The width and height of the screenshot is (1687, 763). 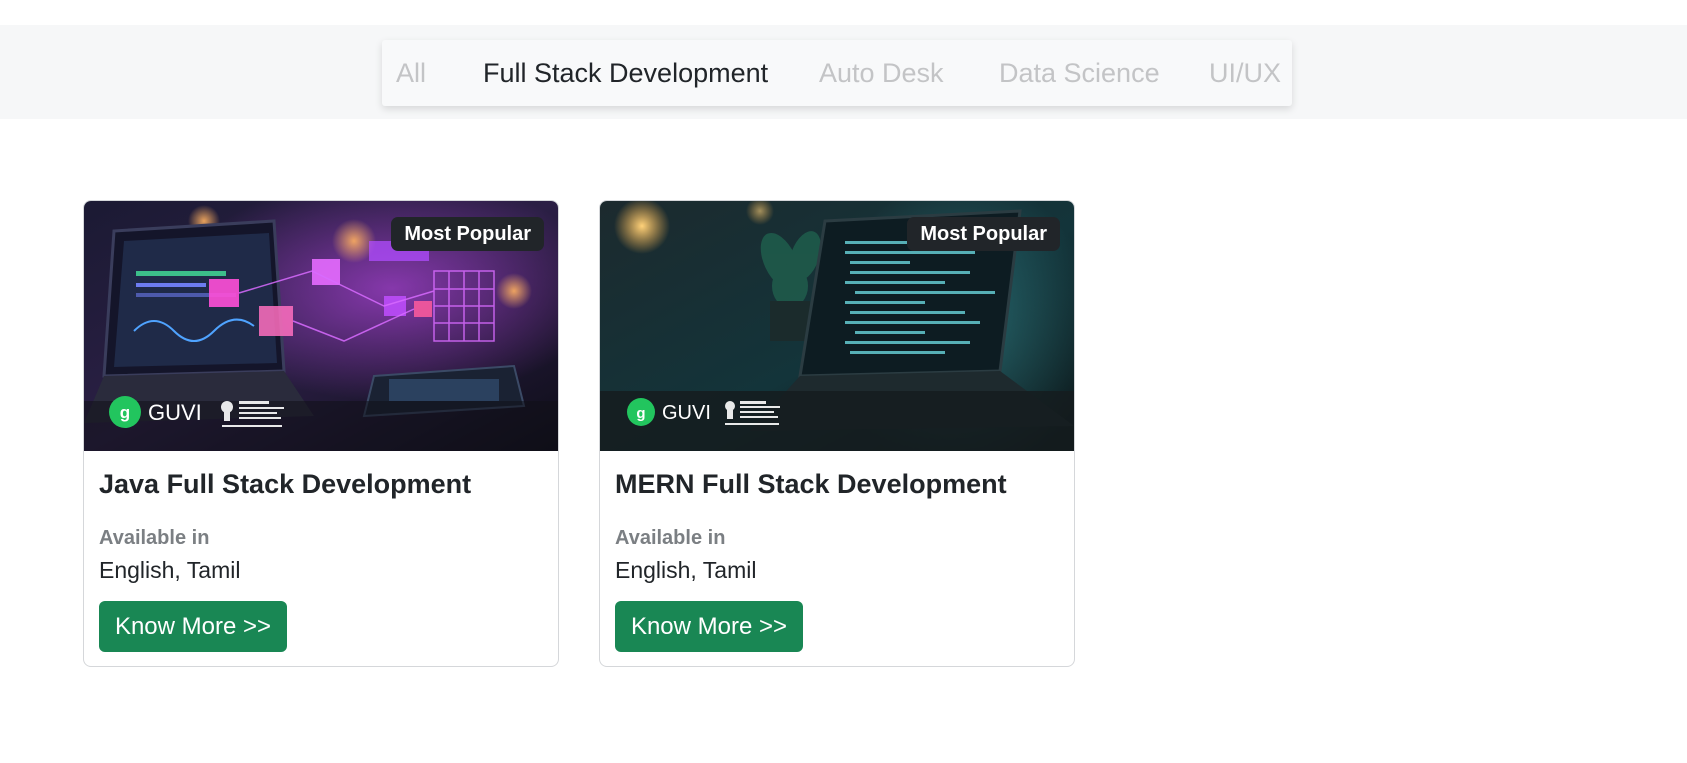 What do you see at coordinates (837, 326) in the screenshot?
I see `course-image-mern: g GUVI Most Popular` at bounding box center [837, 326].